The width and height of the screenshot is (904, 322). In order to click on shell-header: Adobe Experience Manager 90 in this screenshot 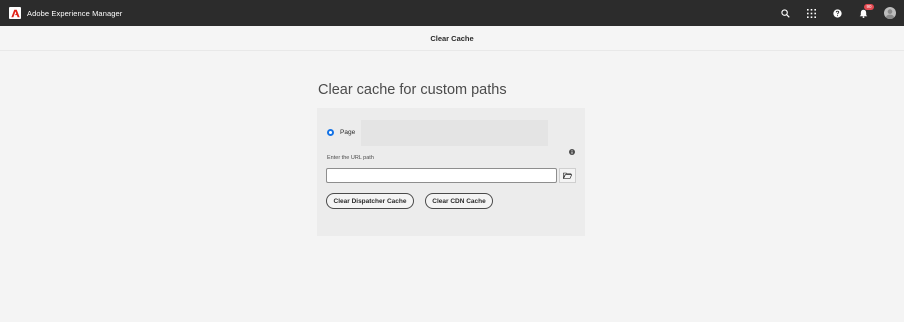, I will do `click(452, 13)`.